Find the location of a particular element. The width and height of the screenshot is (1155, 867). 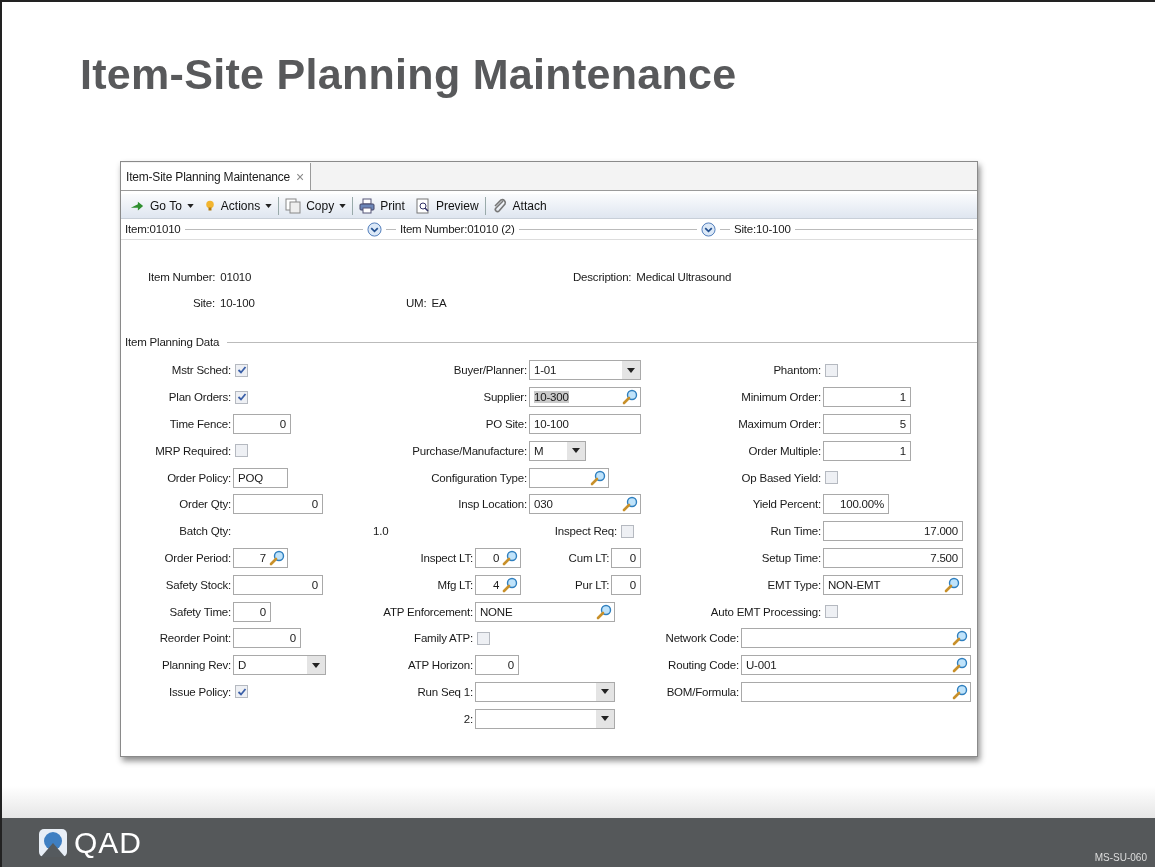

field-label: Yield Percent: is located at coordinates (786, 504).